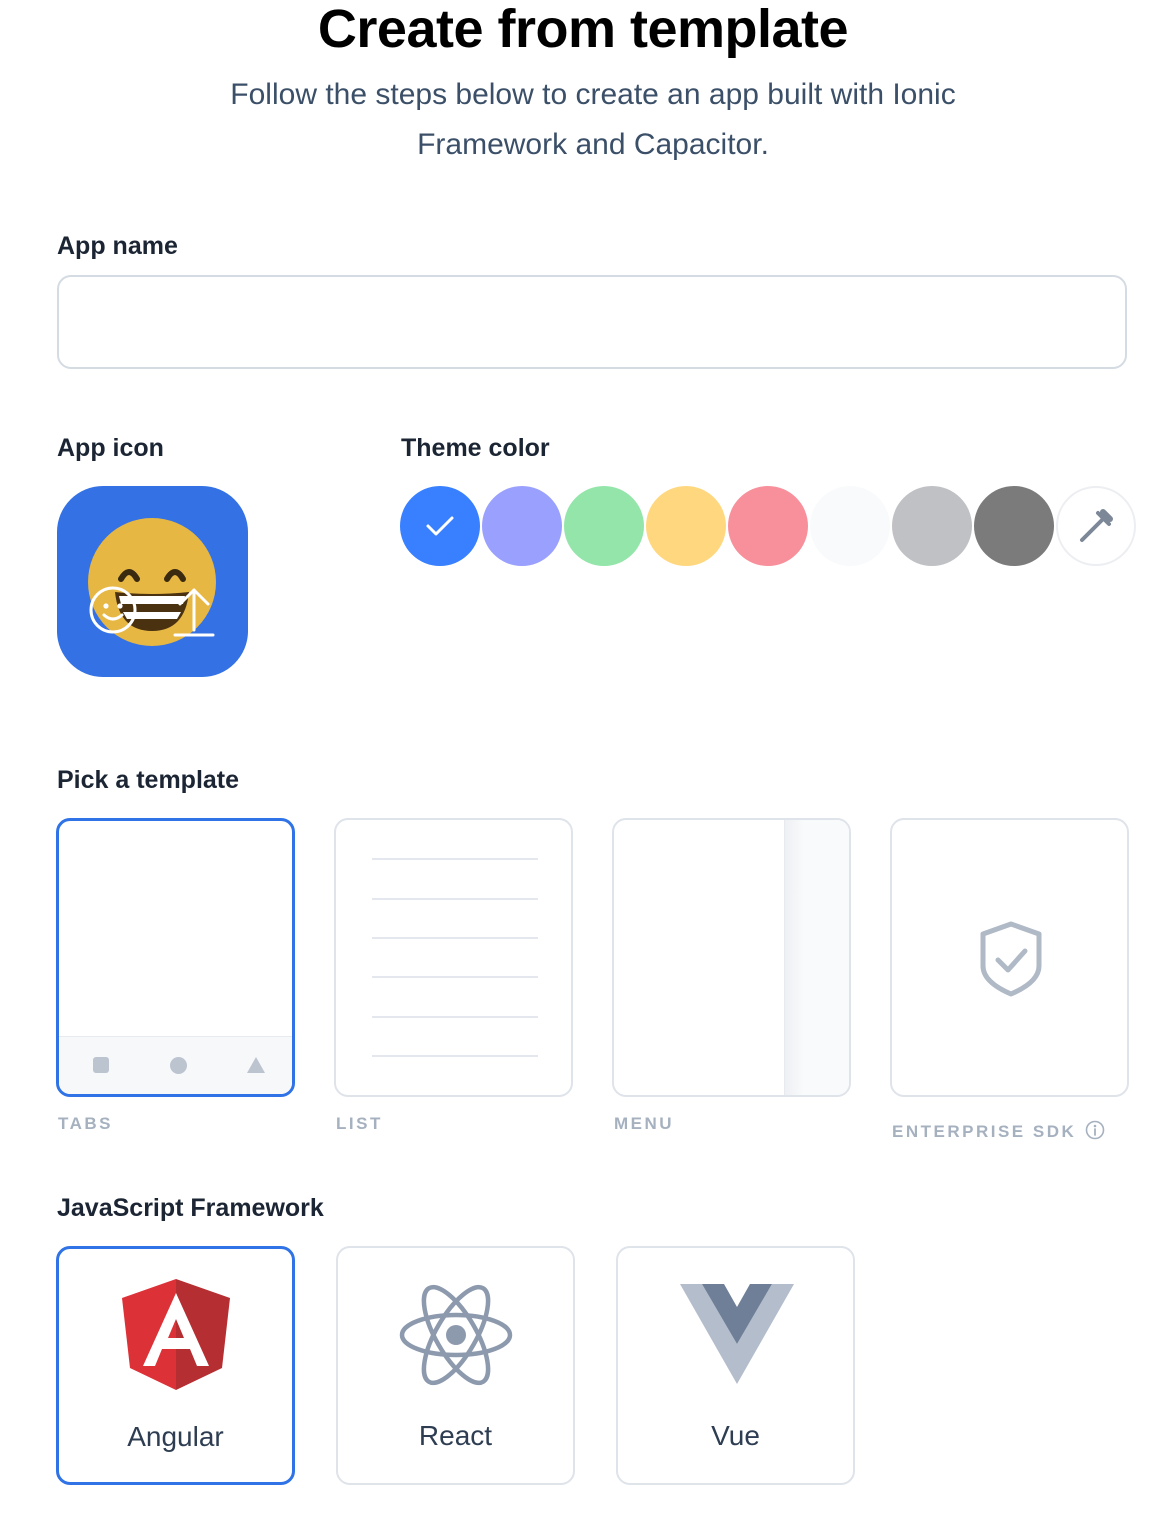 The image size is (1166, 1516). I want to click on react-logo-icon, so click(456, 1335).